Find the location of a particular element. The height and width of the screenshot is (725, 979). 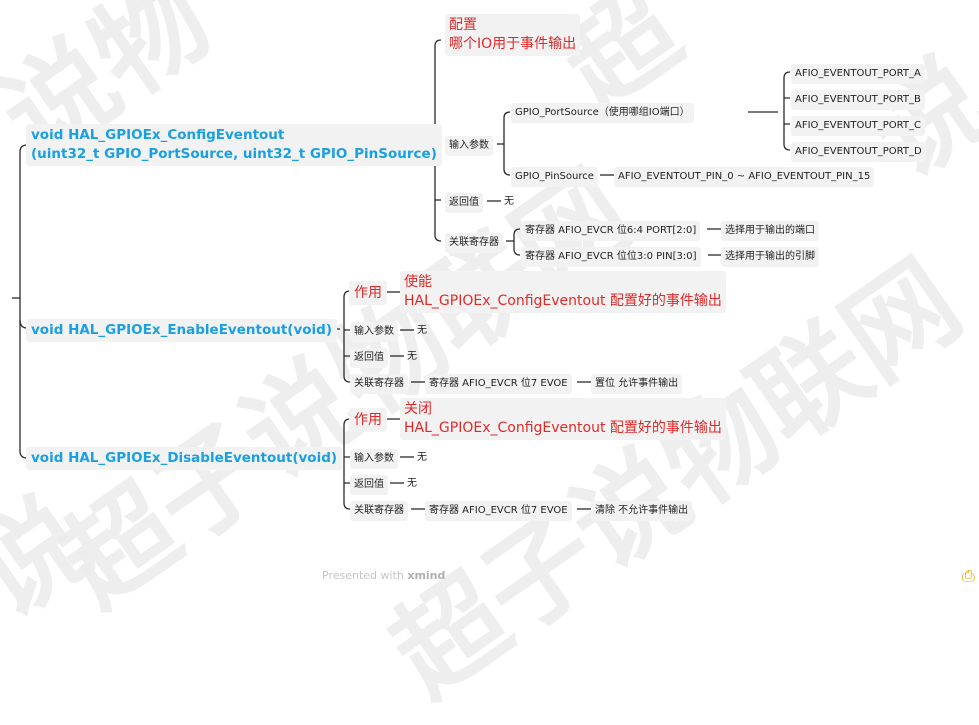

config-purpose-line2: 哪个IO用于事件输出 is located at coordinates (513, 44).